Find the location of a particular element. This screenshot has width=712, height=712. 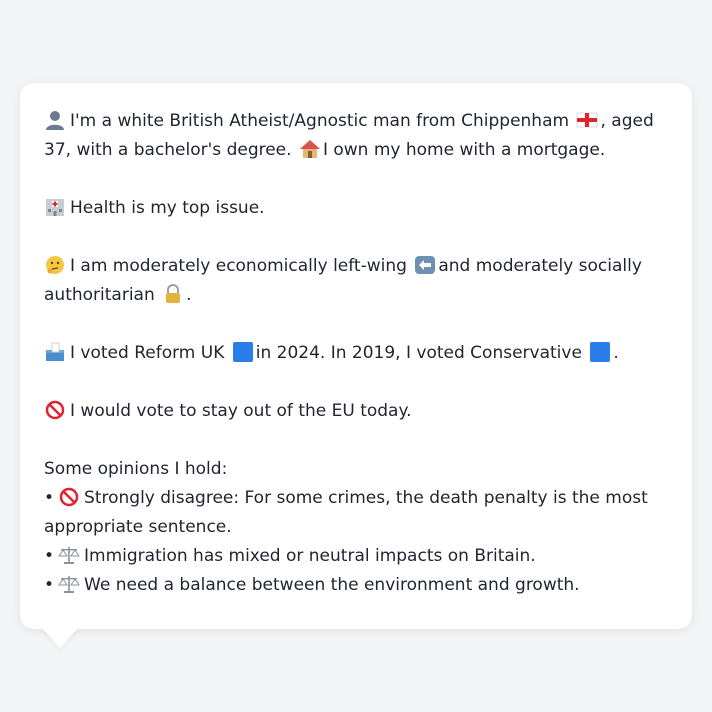

ideology-text-a: I am moderately economically left-wing is located at coordinates (238, 266).